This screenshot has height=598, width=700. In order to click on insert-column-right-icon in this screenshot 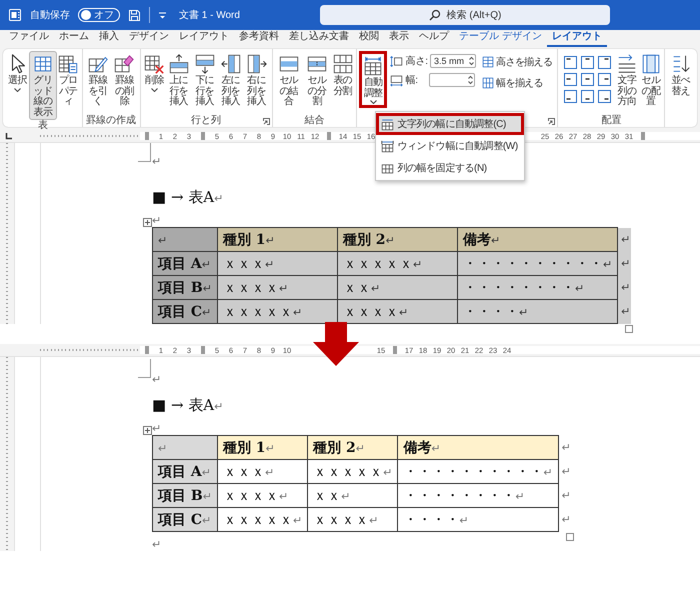, I will do `click(257, 64)`.